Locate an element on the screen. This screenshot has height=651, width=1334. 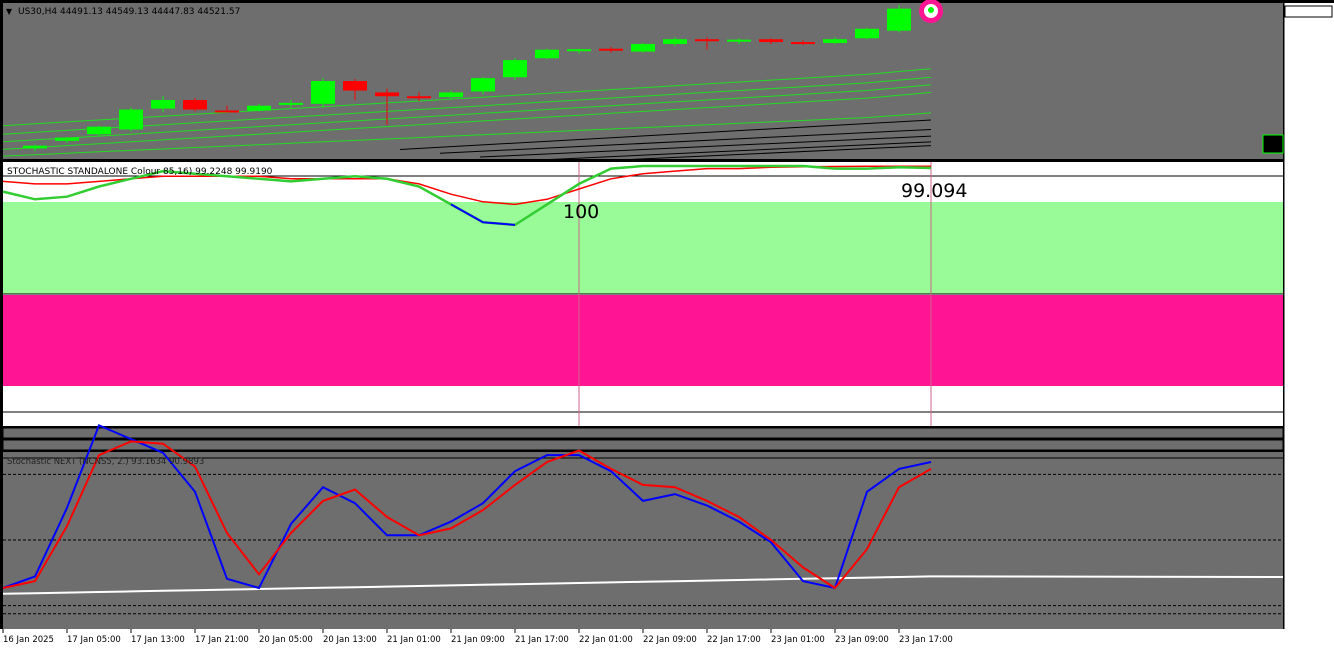
time-tick-label: 23 Jan 17:00 is located at coordinates (926, 640).